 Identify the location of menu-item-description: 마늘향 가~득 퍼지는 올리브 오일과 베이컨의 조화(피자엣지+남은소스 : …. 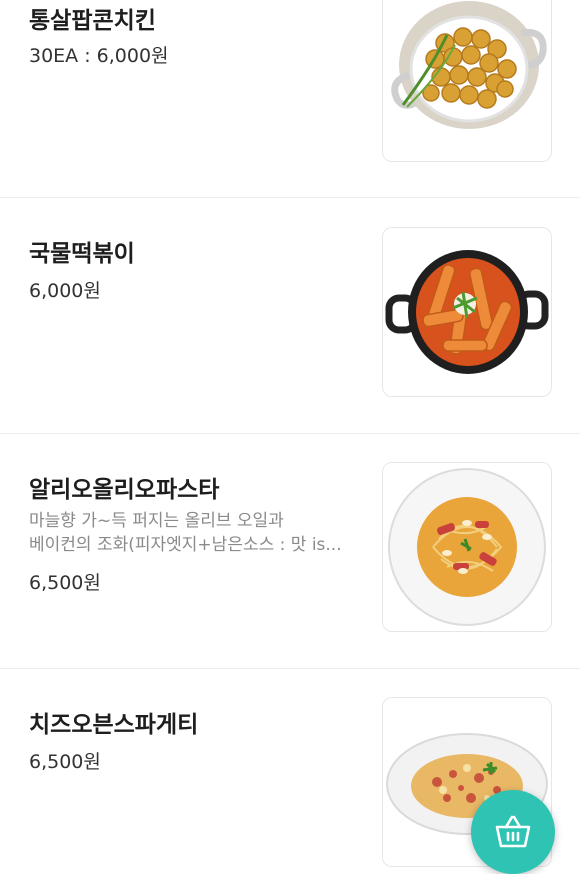
(199, 533).